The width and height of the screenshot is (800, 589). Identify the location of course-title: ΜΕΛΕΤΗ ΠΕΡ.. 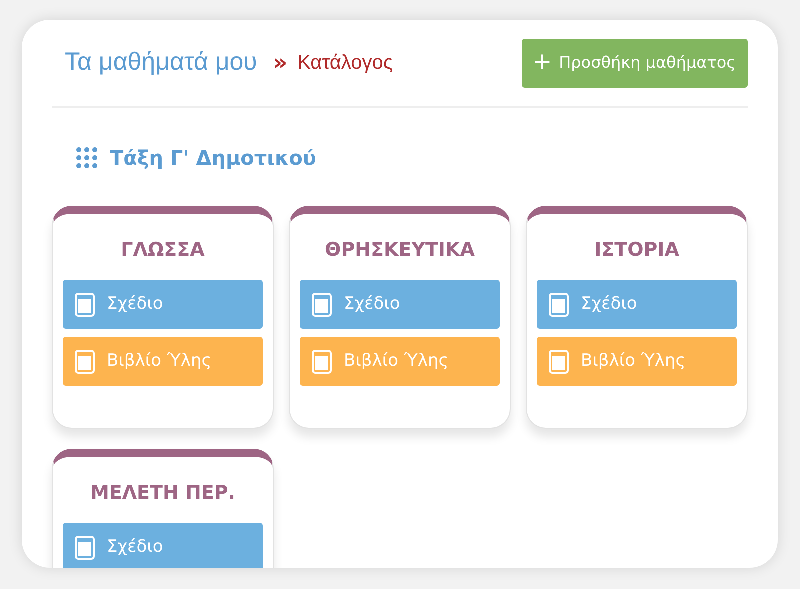
(163, 493).